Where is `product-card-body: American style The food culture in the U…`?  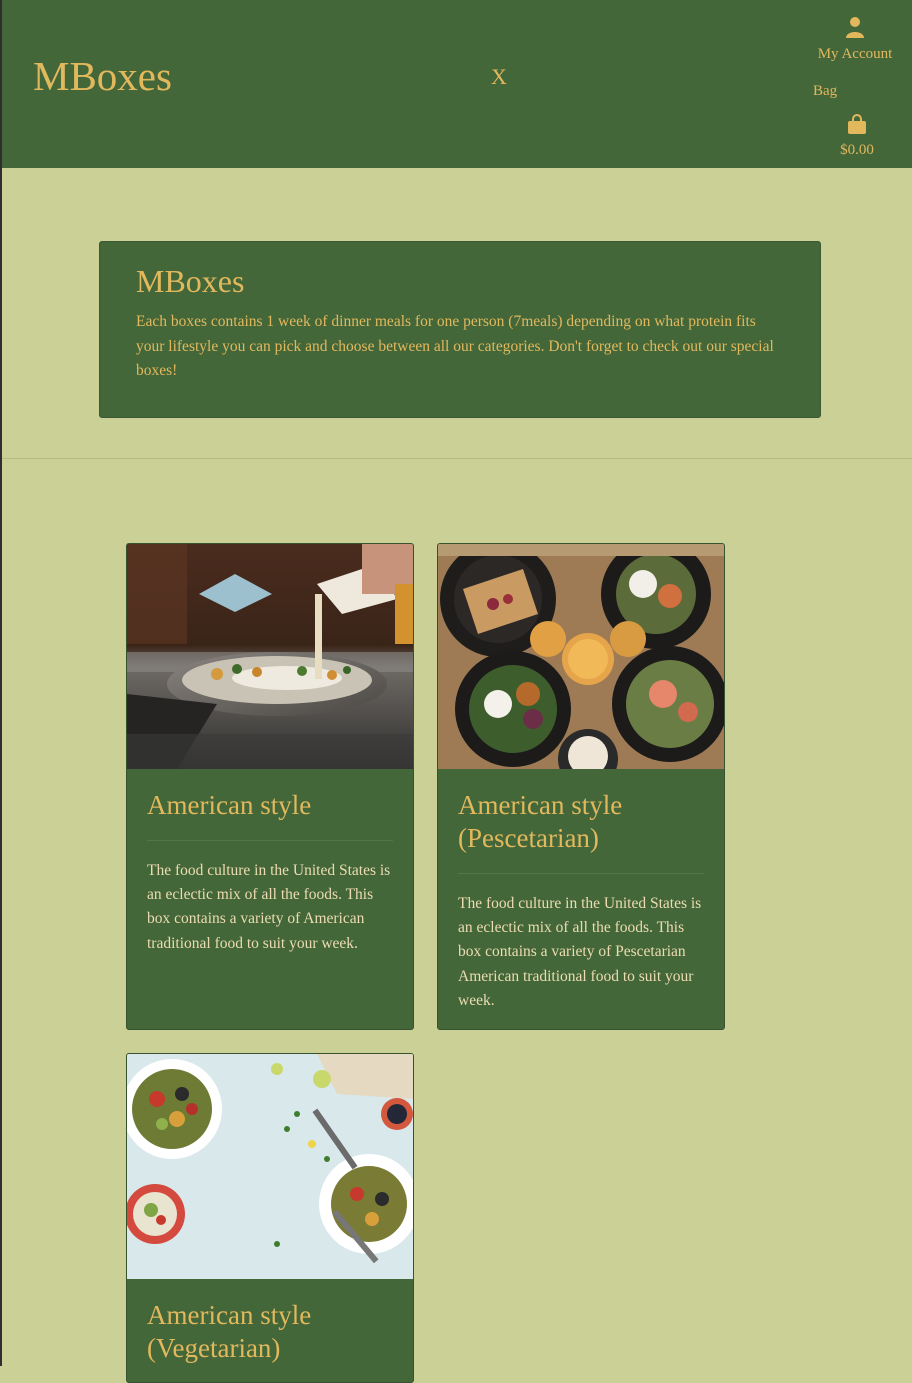 product-card-body: American style The food culture in the U… is located at coordinates (270, 862).